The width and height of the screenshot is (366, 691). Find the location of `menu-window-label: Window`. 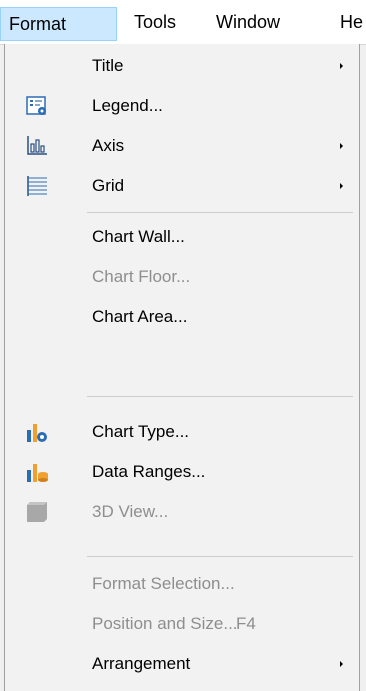

menu-window-label: Window is located at coordinates (248, 22).